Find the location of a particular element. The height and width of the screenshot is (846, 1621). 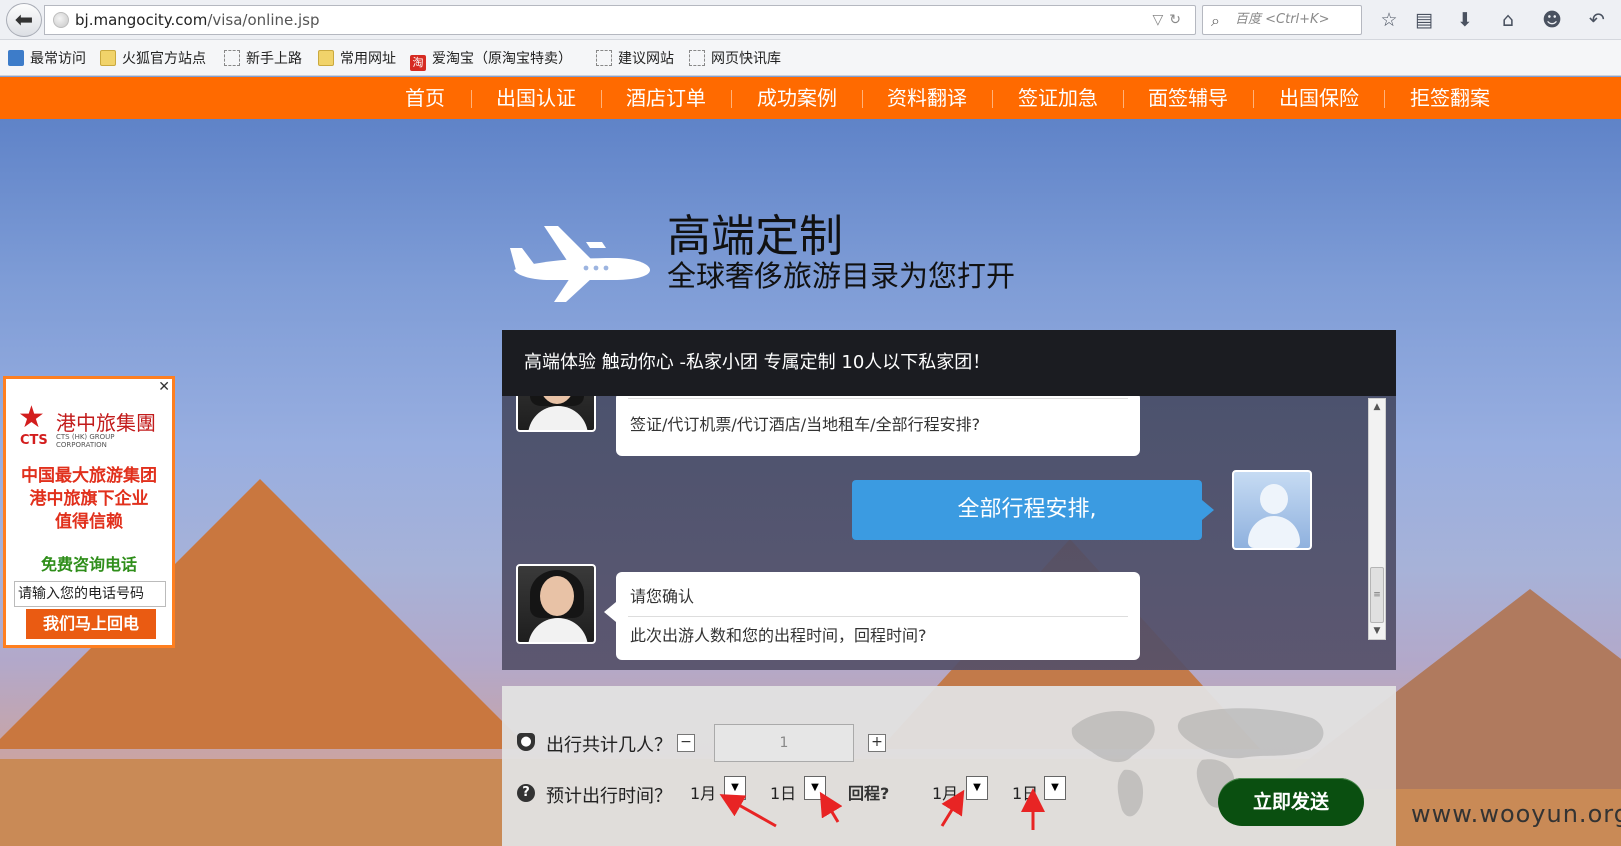

search-bar: ⌕ 百度 <Ctrl+K> is located at coordinates (1282, 20).